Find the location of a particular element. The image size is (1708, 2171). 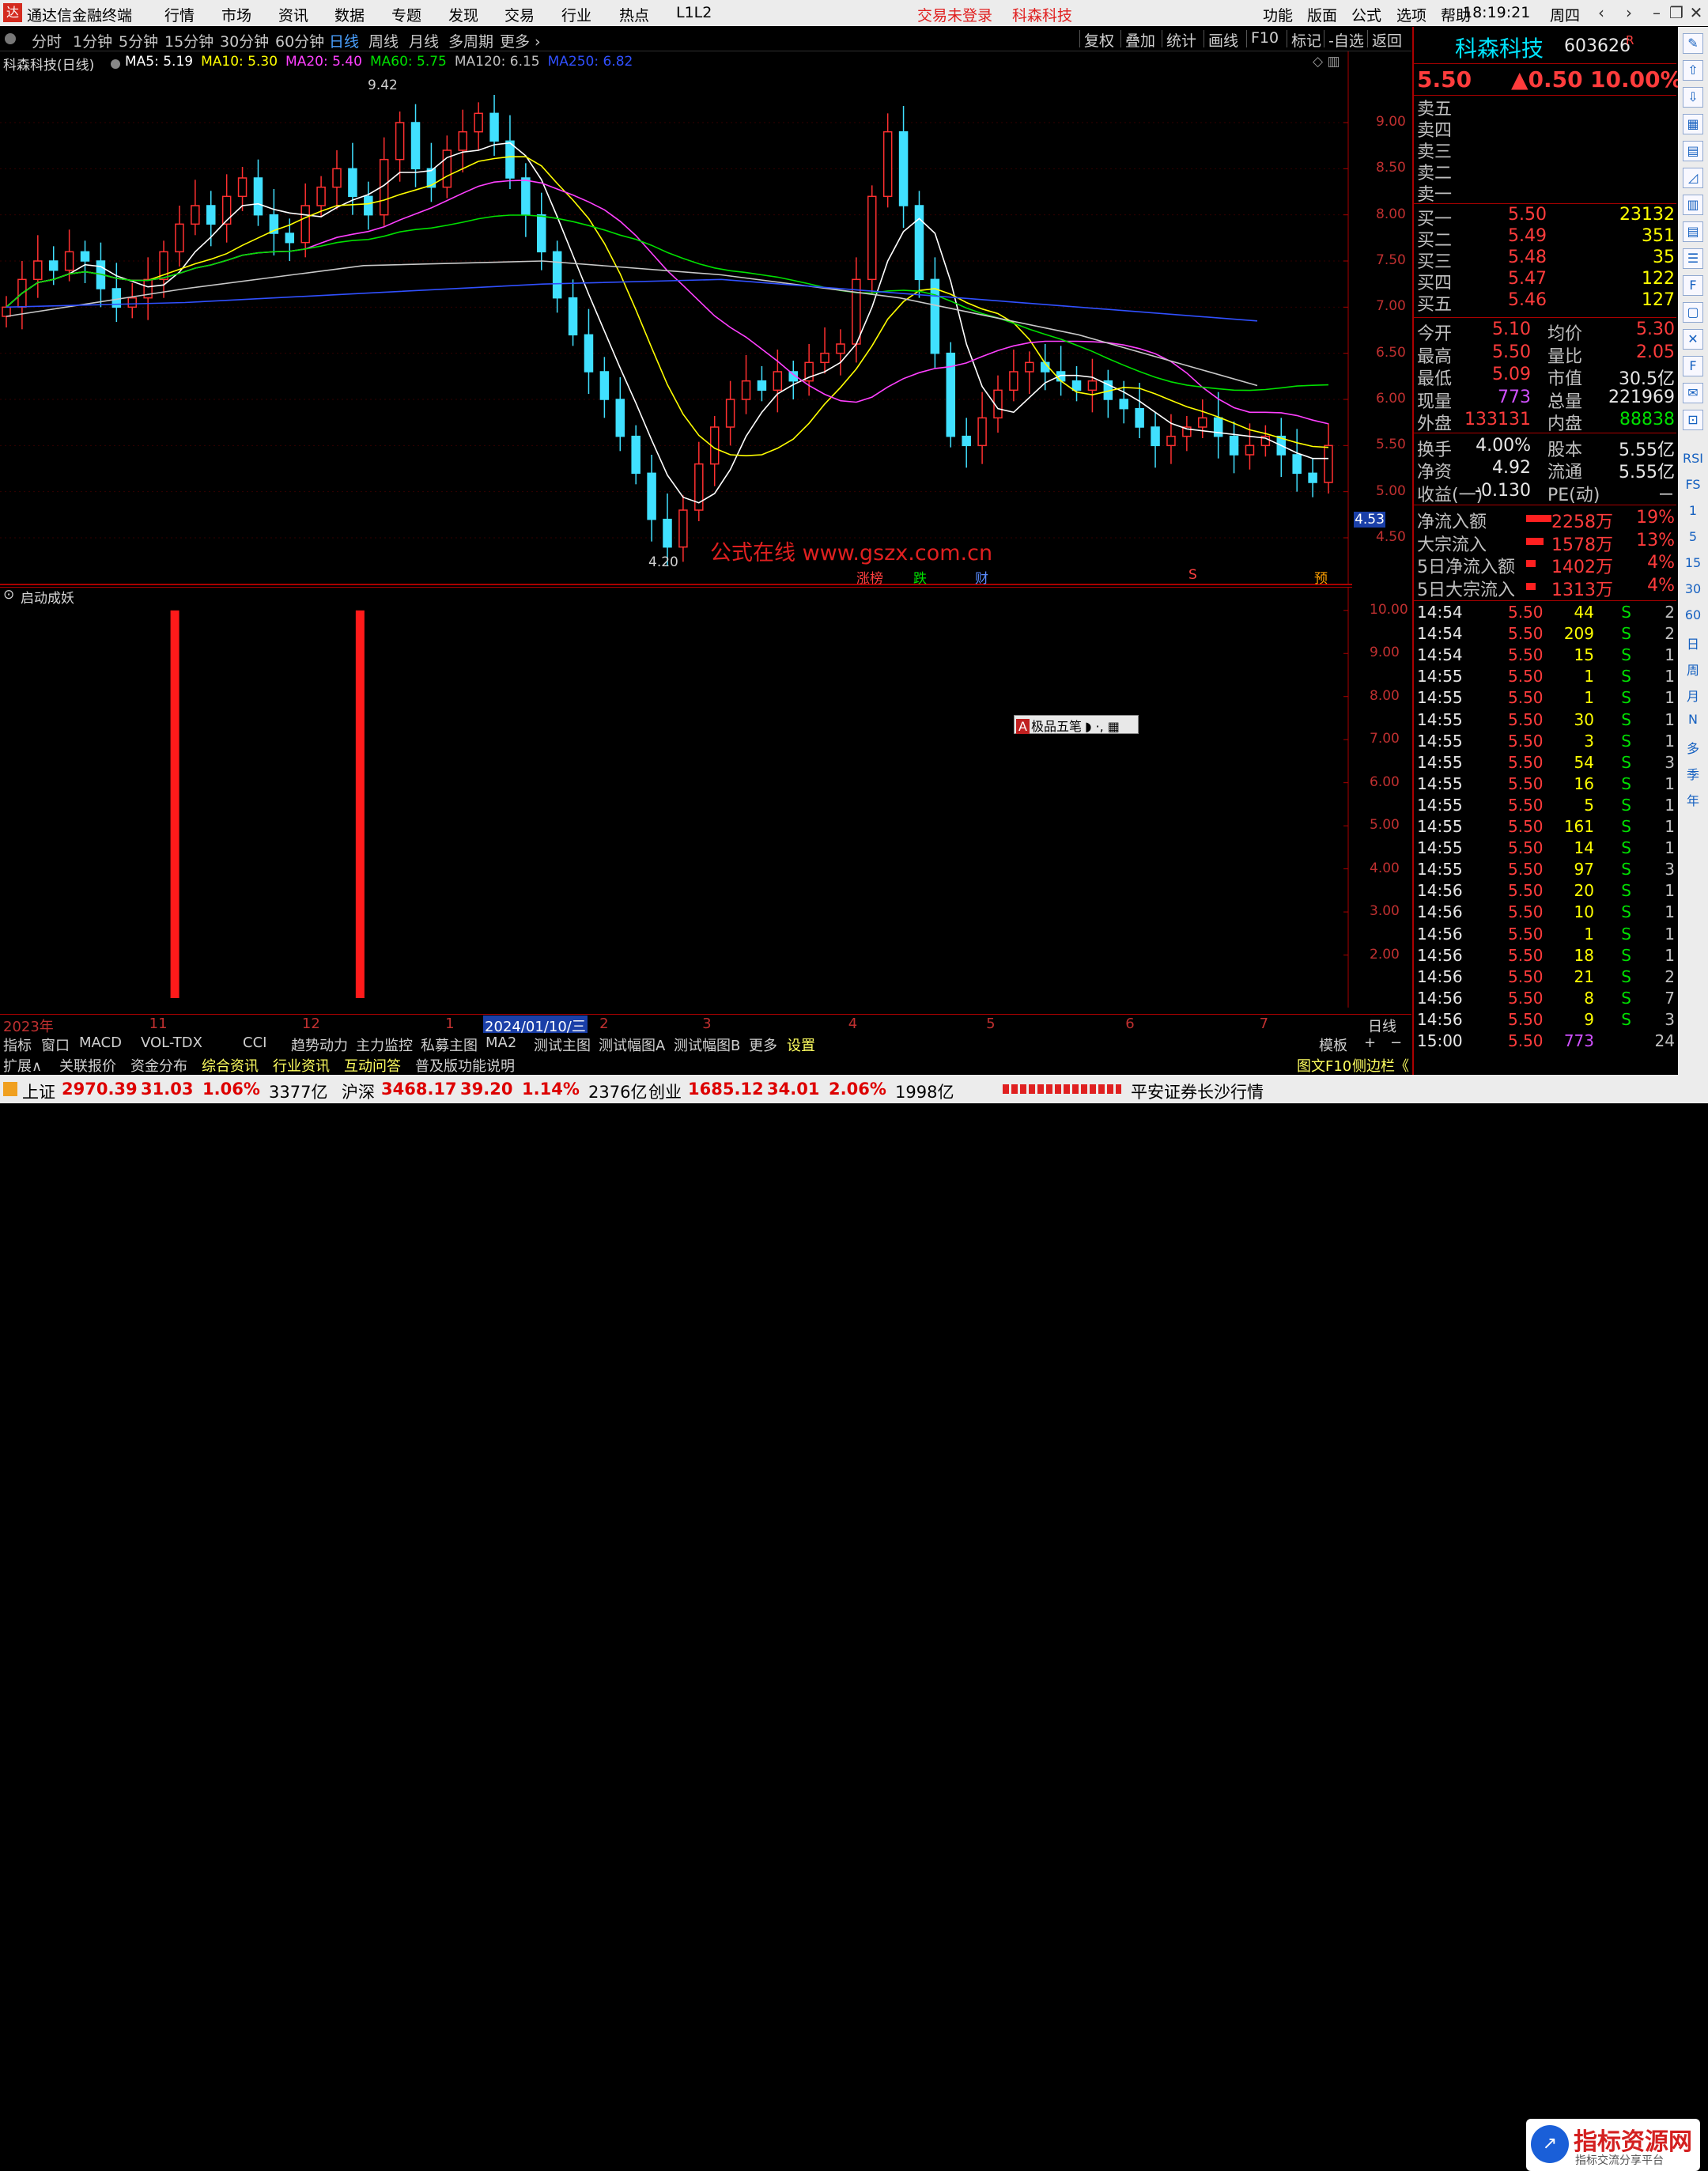

toolbar-btn-4: F10 is located at coordinates (1265, 38).